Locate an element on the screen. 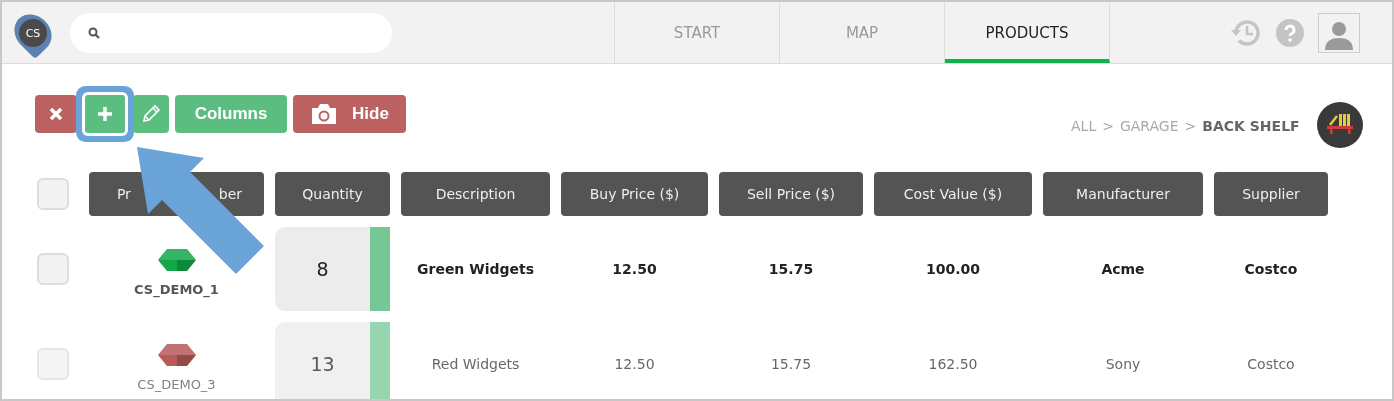 This screenshot has width=1394, height=401. nav-tab: PRODUCTS is located at coordinates (1027, 32).